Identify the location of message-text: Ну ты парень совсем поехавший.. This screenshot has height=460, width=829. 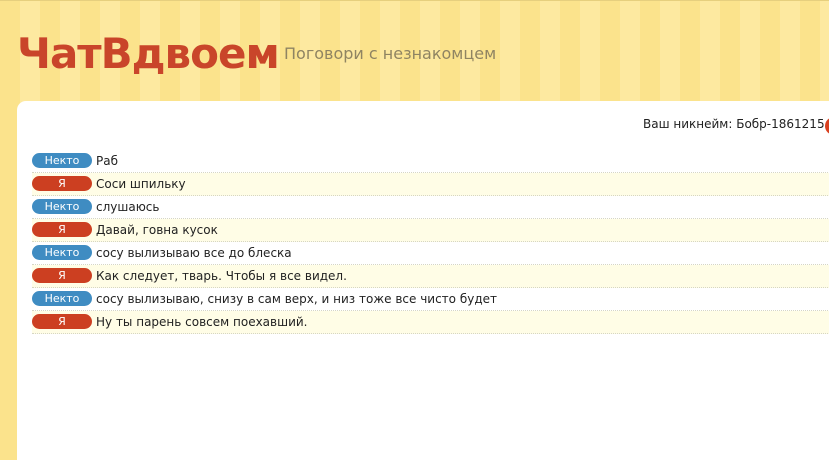
(202, 322).